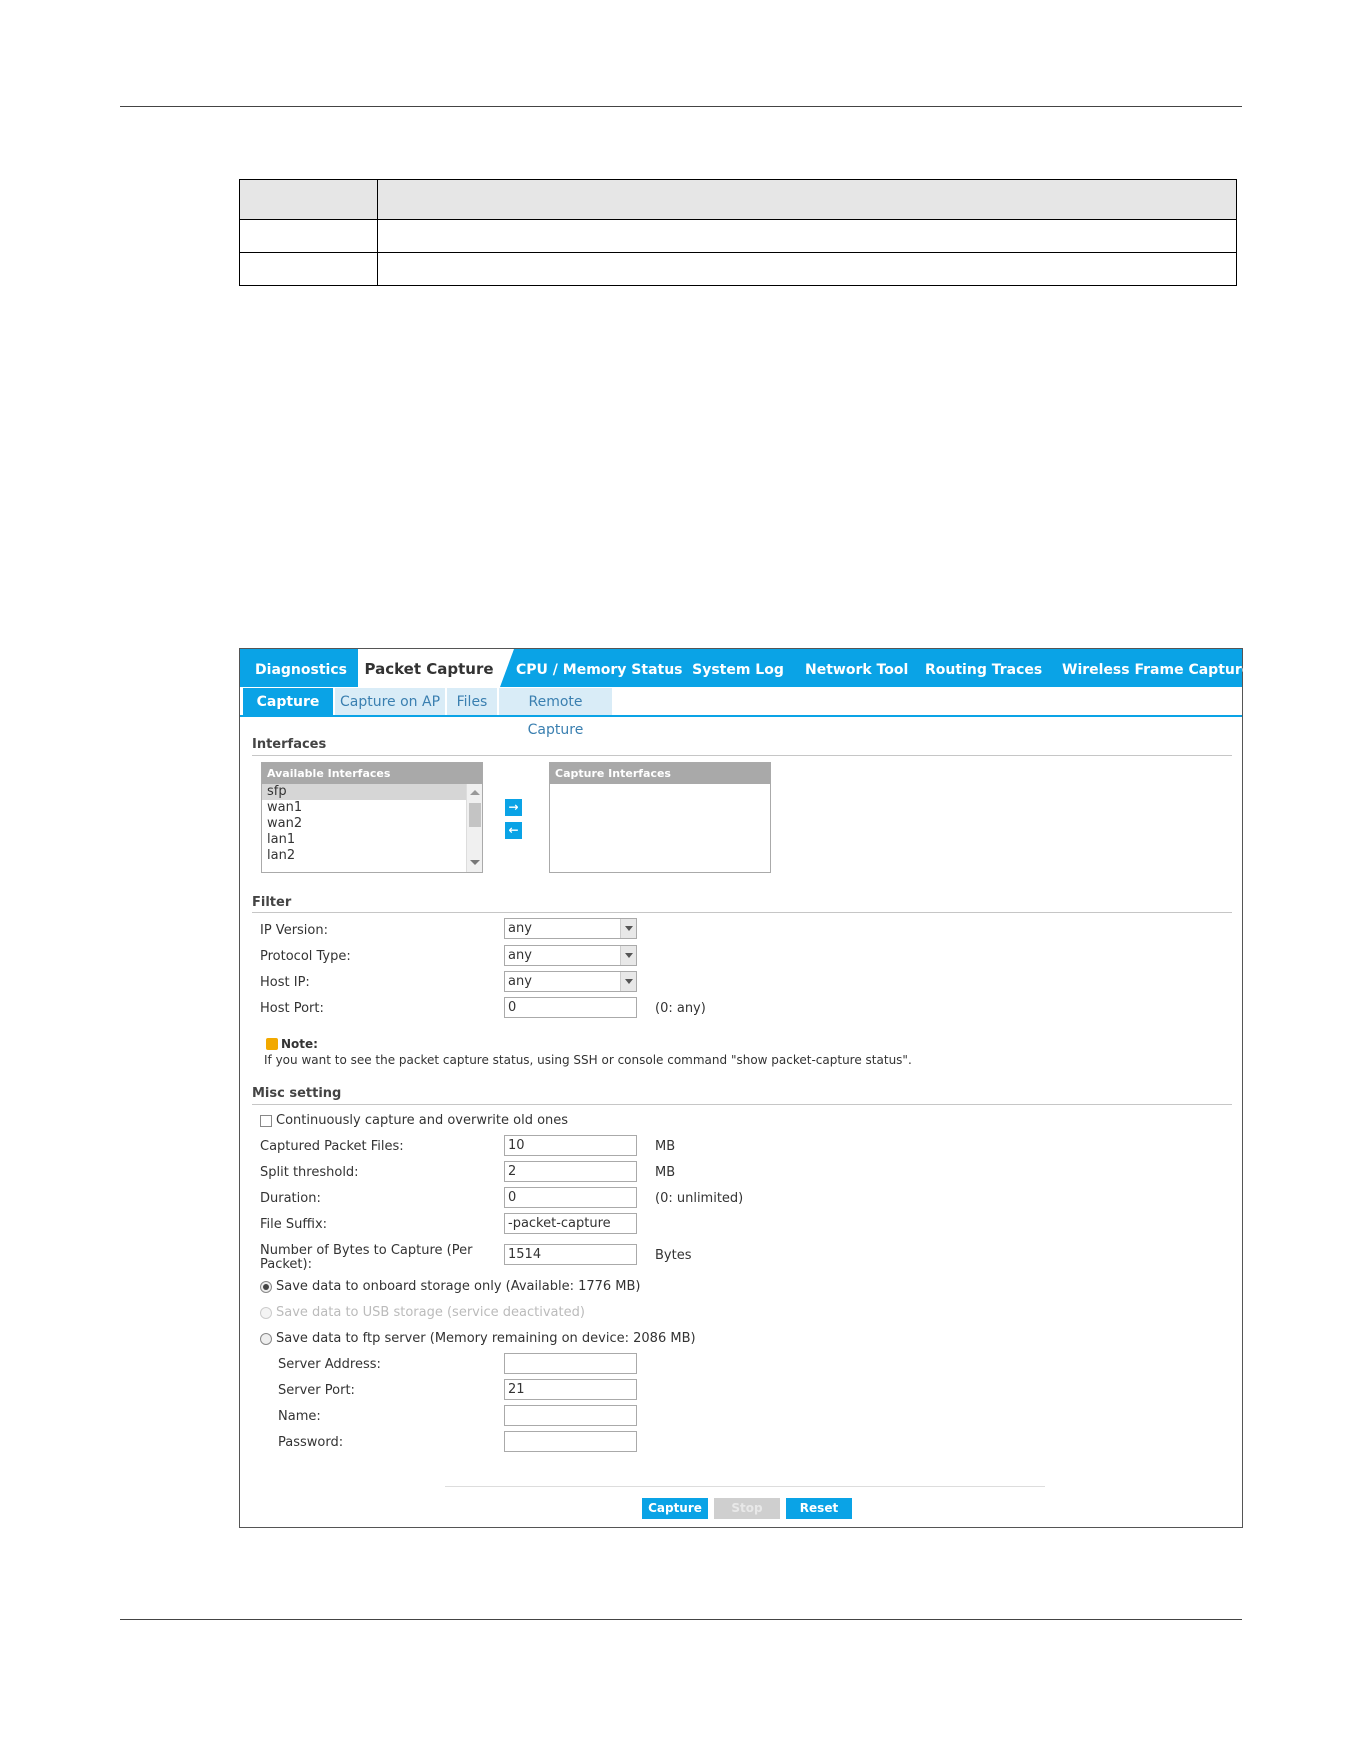  Describe the element at coordinates (570, 1171) in the screenshot. I see `split-threshold-input: 2` at that location.